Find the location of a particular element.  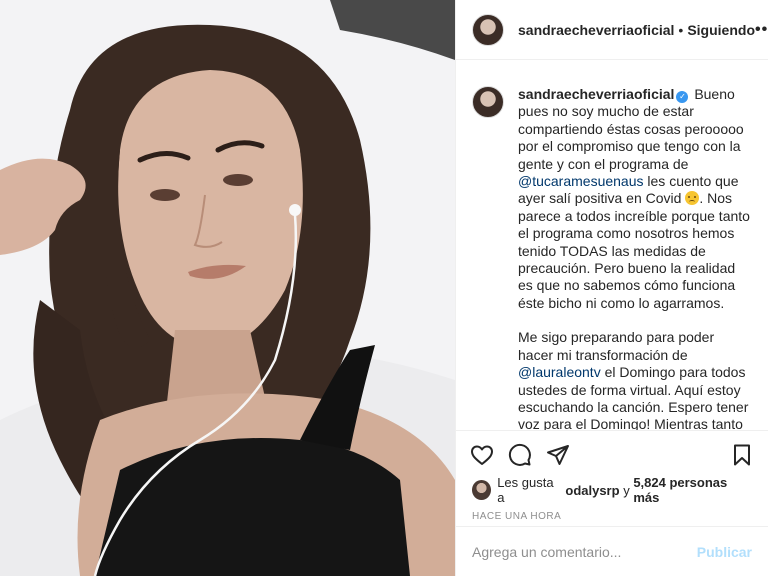

heart-icon is located at coordinates (482, 455).